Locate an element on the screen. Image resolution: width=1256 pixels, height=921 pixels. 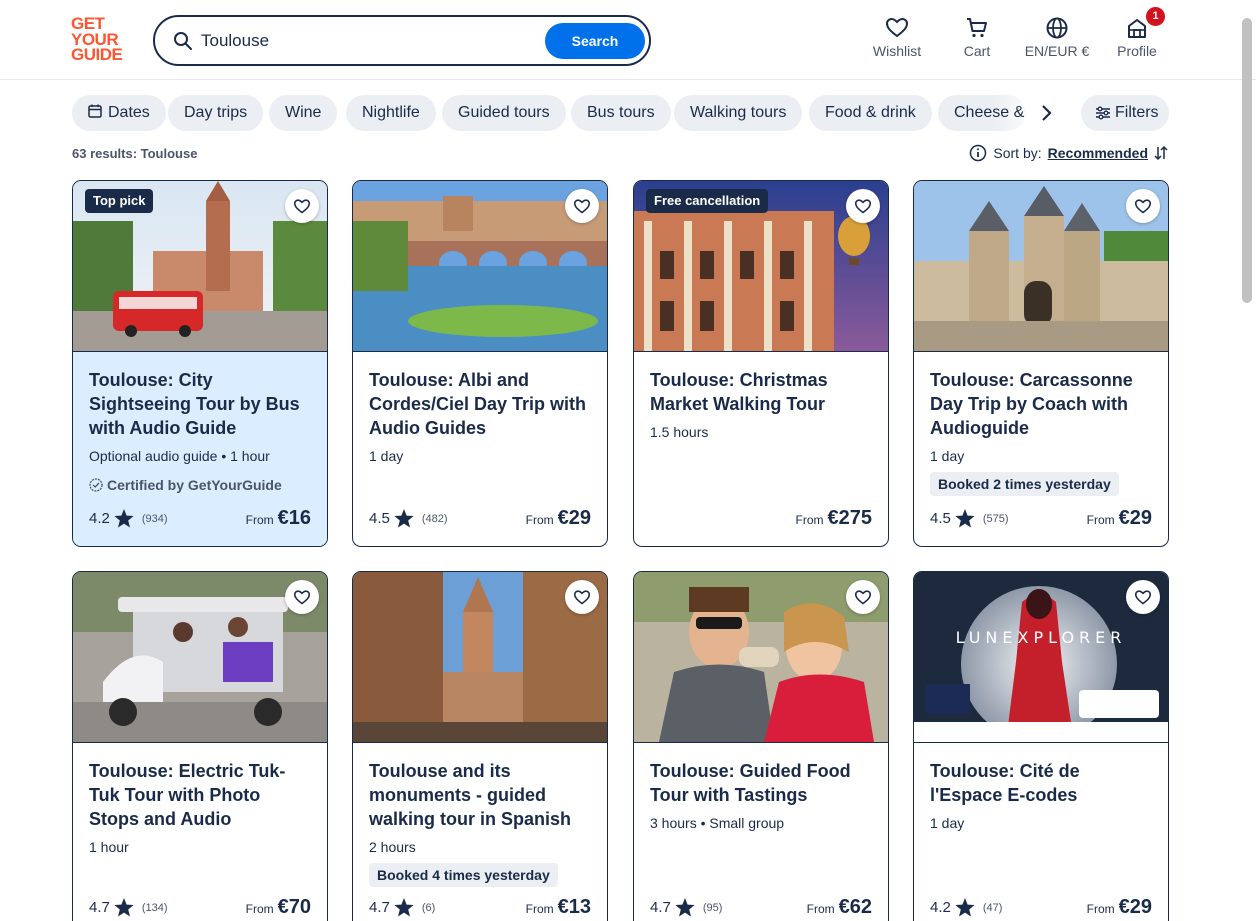
calendar-icon is located at coordinates (95, 111).